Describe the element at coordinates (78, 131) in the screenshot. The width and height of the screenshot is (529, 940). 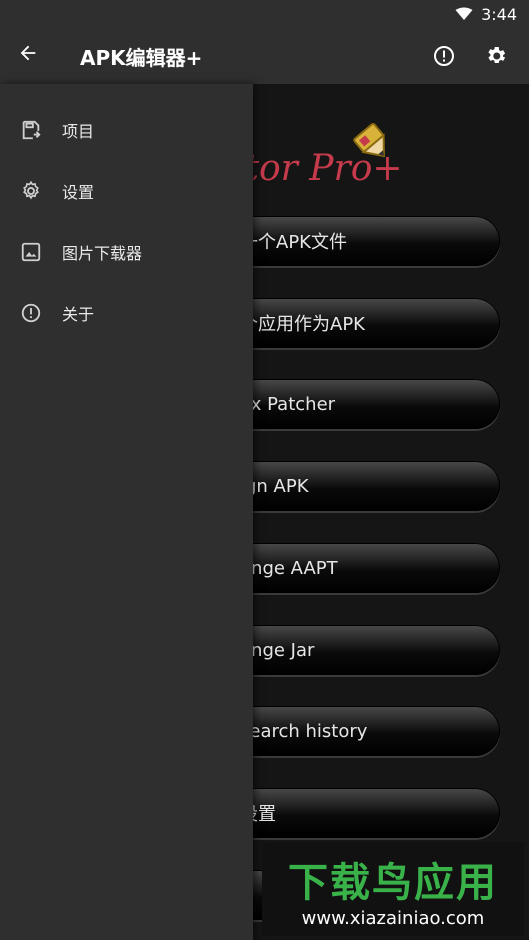
I see `drawer-item-label: 项目` at that location.